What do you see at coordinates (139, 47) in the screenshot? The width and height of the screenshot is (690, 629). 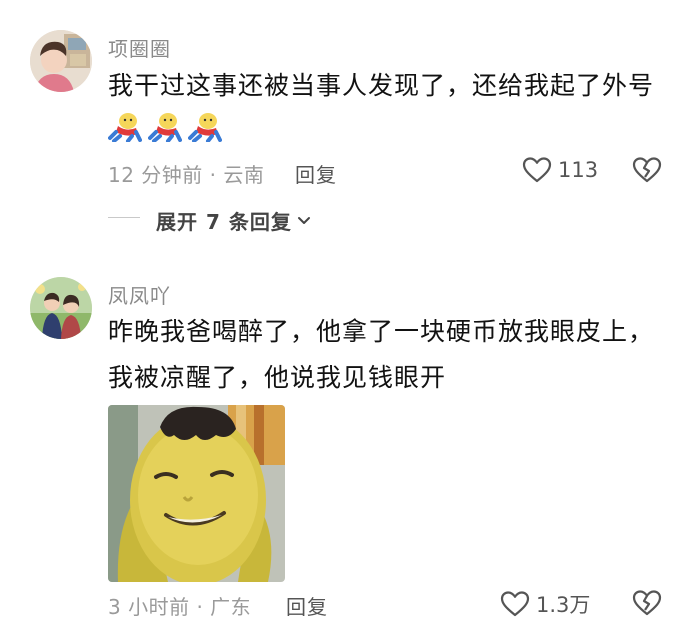 I see `username: 项圈圈` at bounding box center [139, 47].